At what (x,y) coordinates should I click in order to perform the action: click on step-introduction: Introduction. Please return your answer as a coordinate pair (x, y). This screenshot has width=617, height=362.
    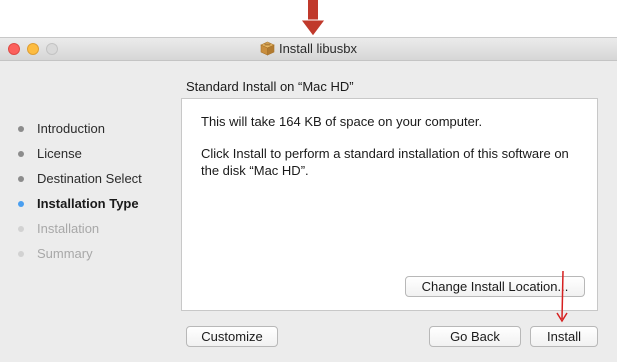
    Looking at the image, I should click on (80, 132).